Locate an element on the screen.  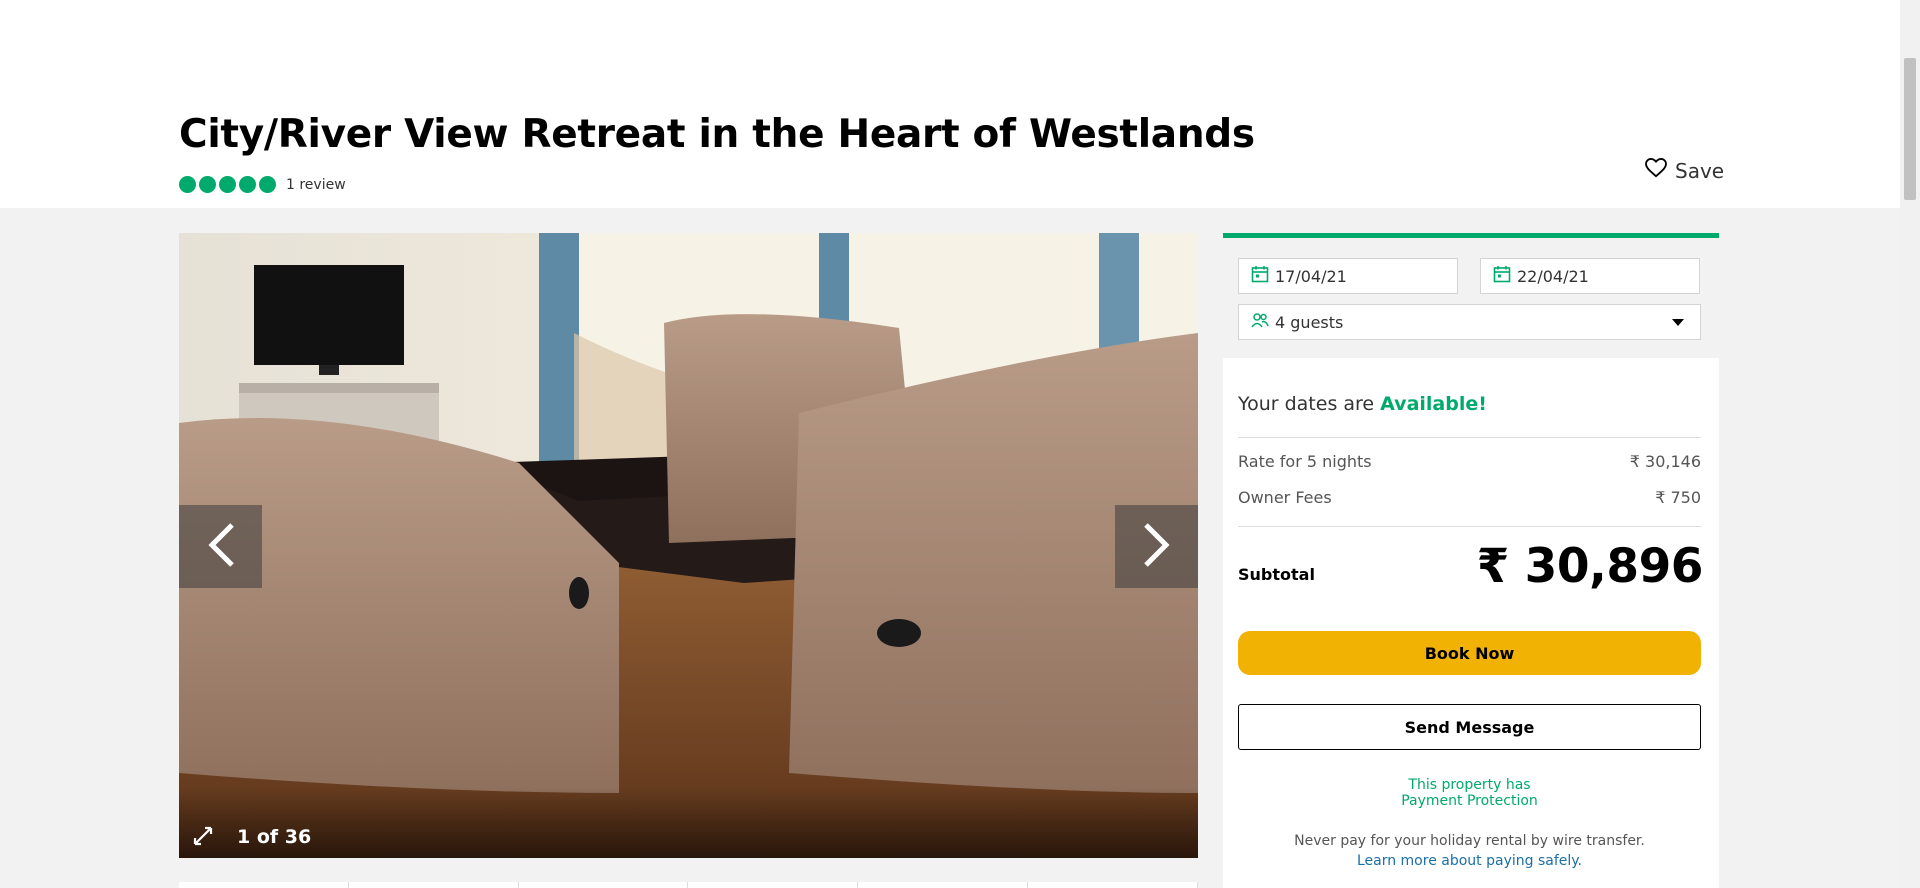
save-button: Save is located at coordinates (1685, 170).